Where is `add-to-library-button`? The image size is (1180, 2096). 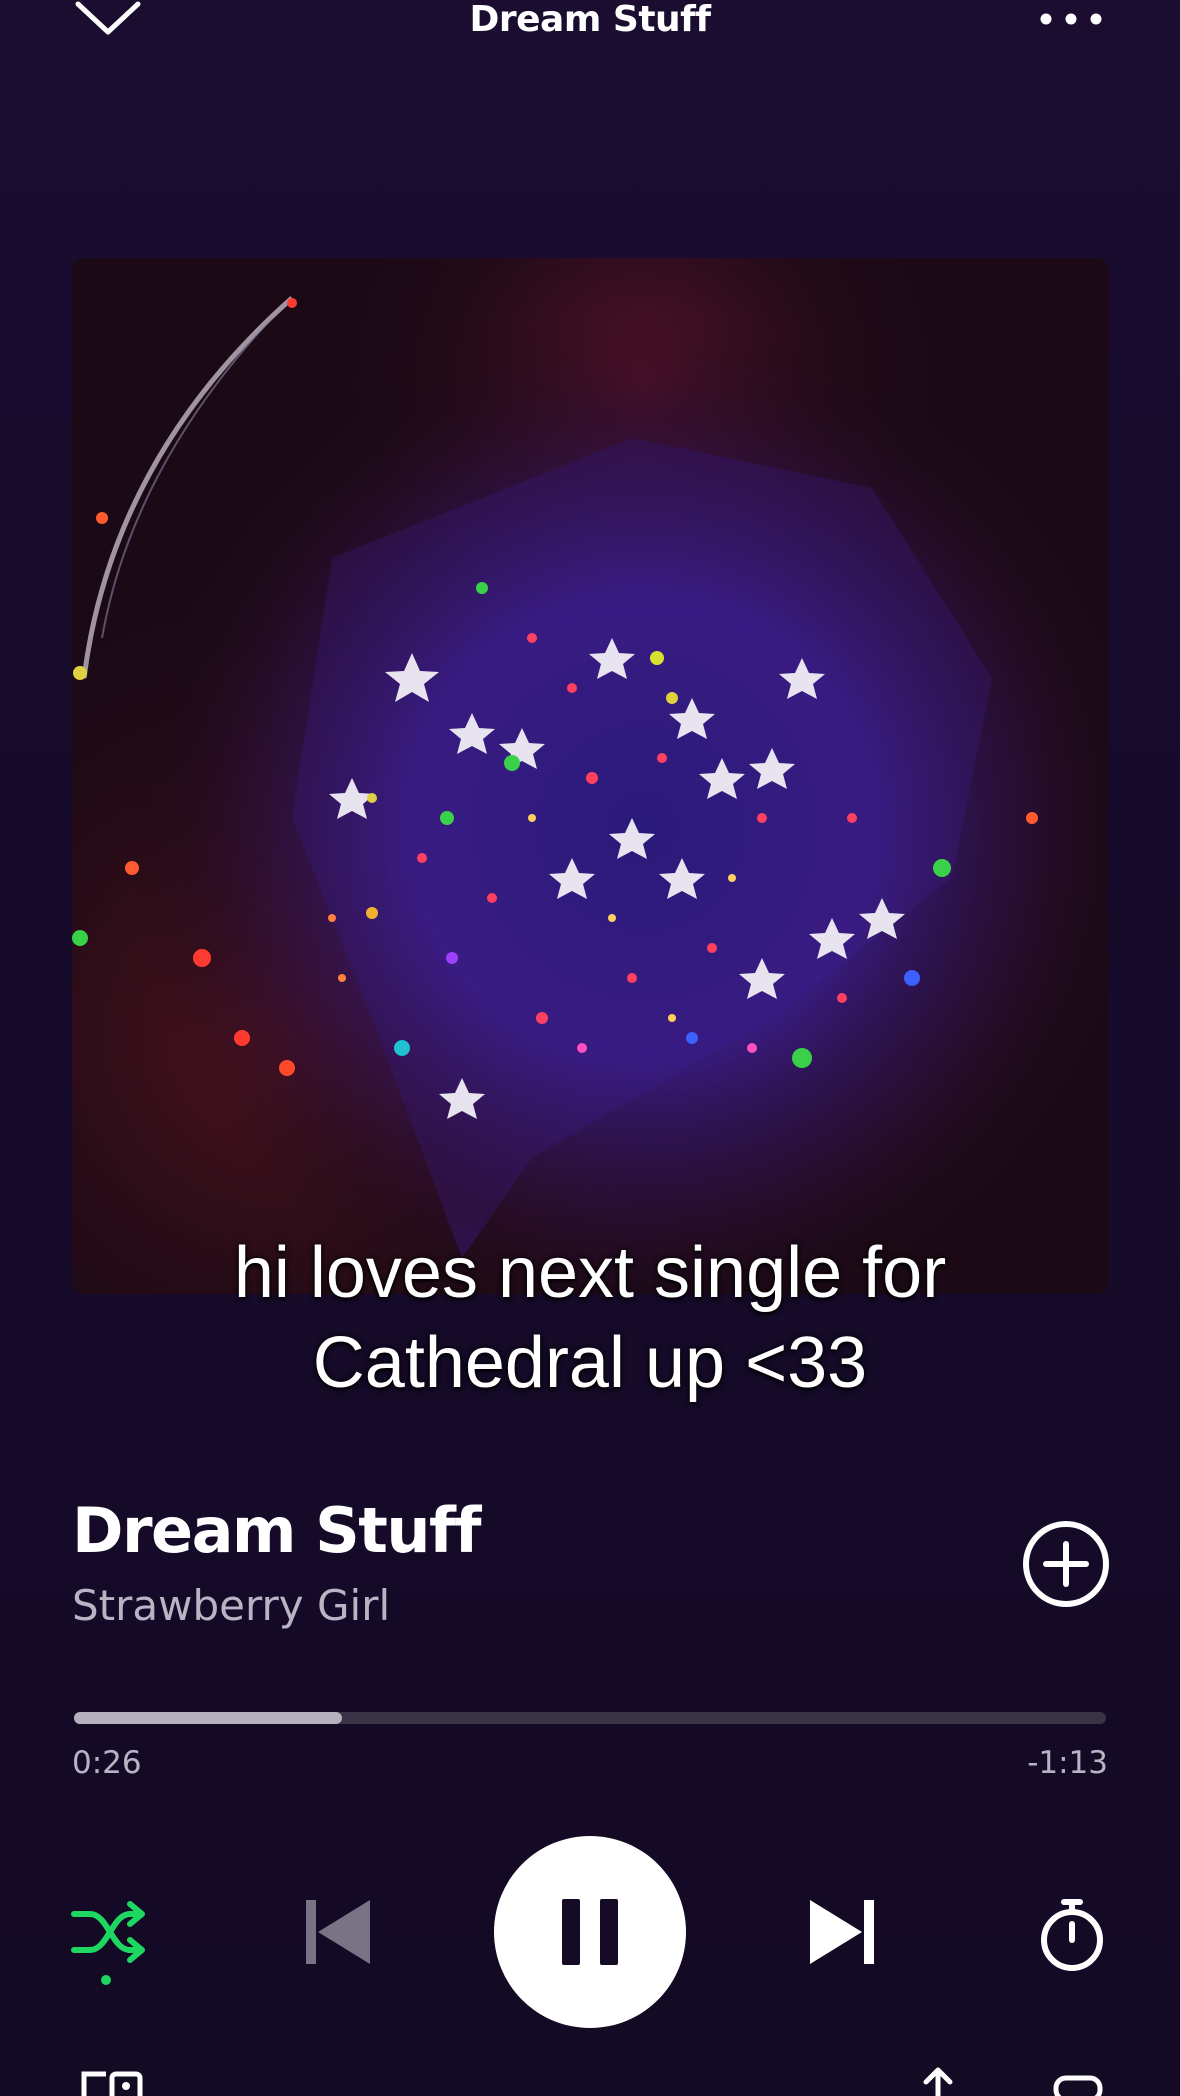
add-to-library-button is located at coordinates (1066, 1564).